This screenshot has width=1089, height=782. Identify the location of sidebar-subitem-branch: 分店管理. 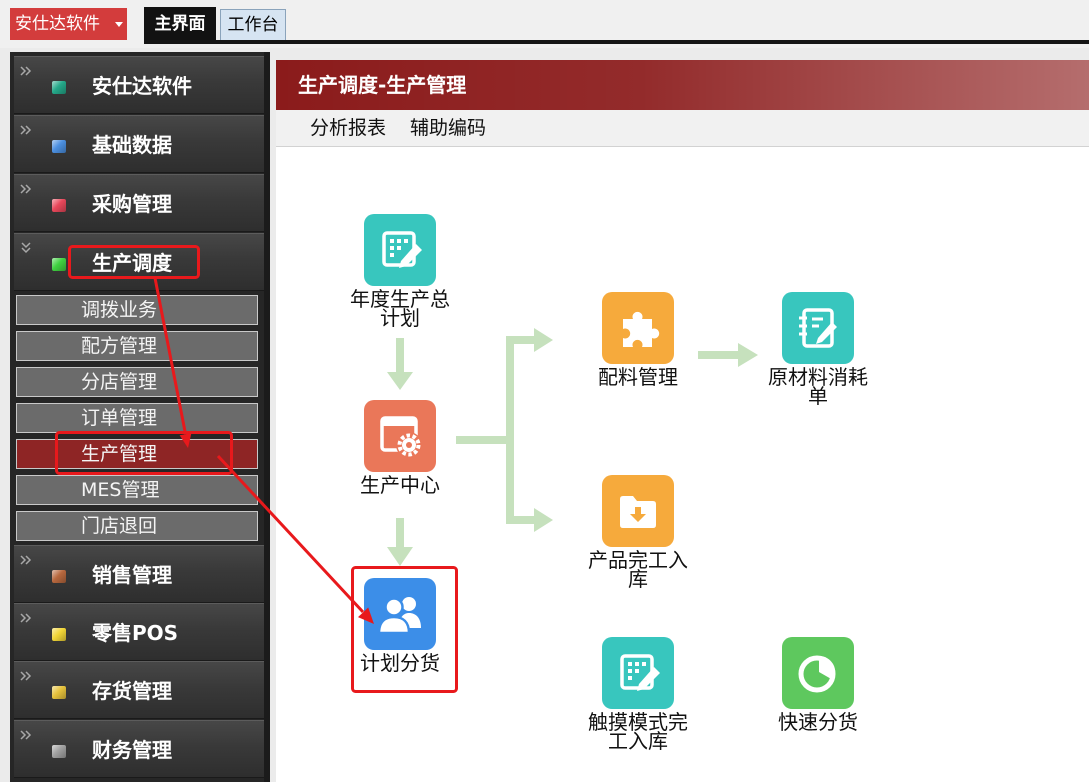
(137, 382).